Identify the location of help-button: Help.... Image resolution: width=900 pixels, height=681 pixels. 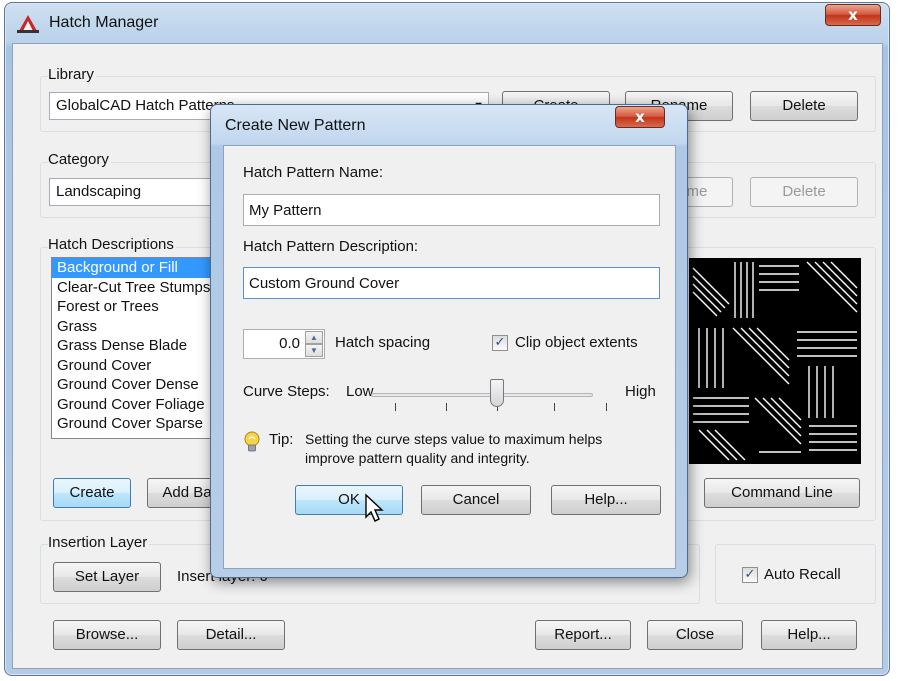
(809, 635).